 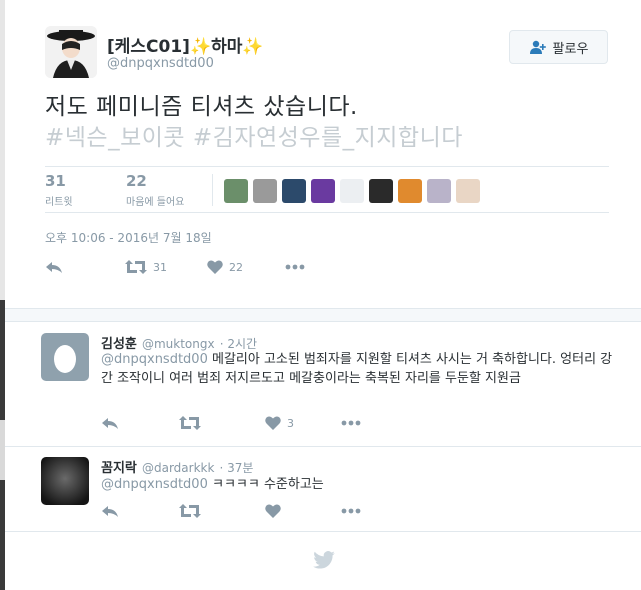 I want to click on reply-text-line: ㅋㅋㅋㅋ 수준하고는, so click(x=267, y=484).